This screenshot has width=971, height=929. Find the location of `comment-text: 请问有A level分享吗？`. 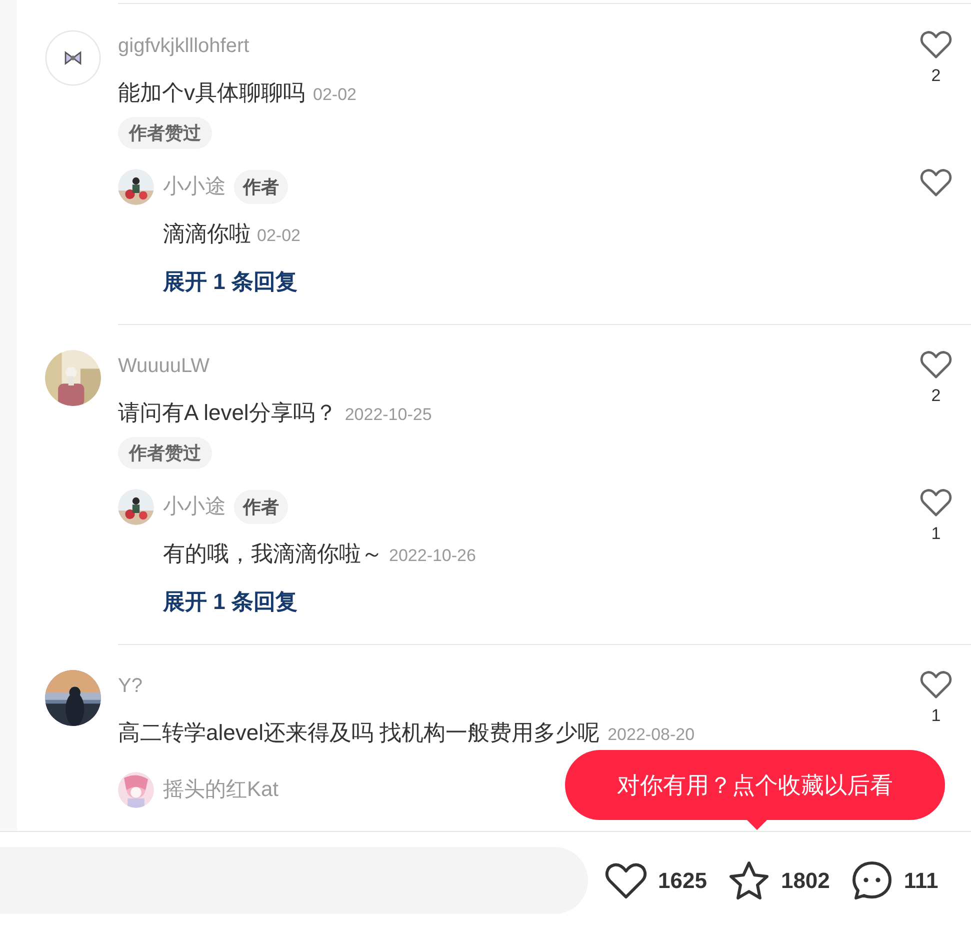

comment-text: 请问有A level分享吗？ is located at coordinates (227, 413).